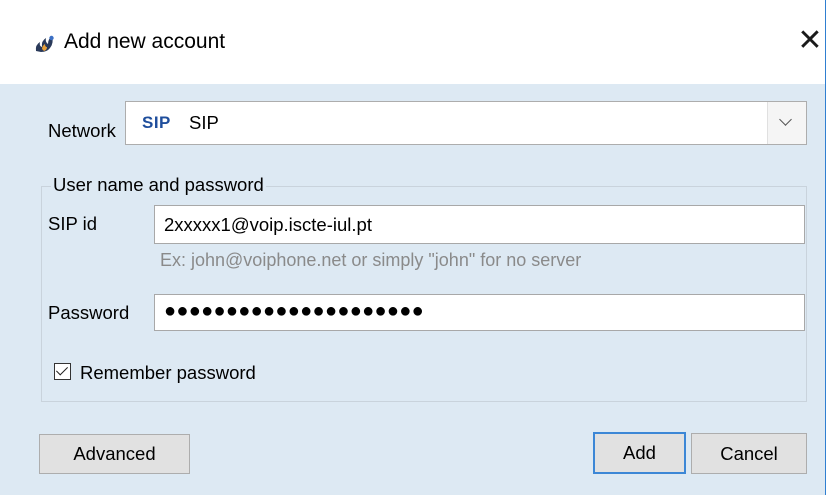 The width and height of the screenshot is (826, 495). Describe the element at coordinates (82, 130) in the screenshot. I see `network-label: Network` at that location.